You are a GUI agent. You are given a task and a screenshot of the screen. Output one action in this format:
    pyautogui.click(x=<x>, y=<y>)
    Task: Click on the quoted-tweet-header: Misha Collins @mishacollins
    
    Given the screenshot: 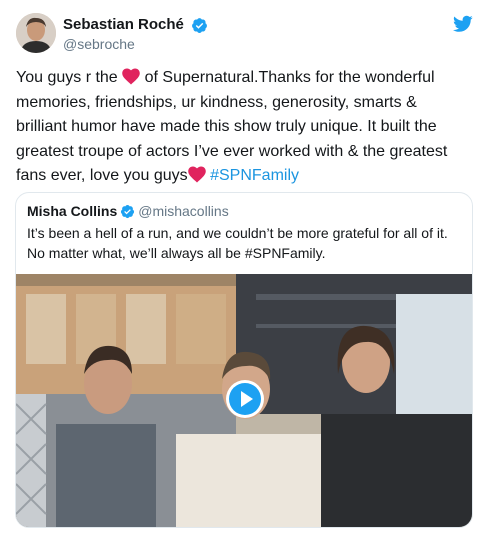 What is the action you would take?
    pyautogui.click(x=128, y=211)
    